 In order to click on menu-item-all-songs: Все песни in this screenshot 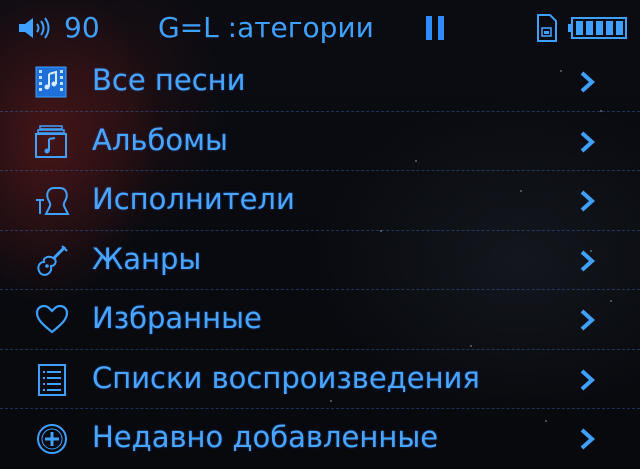, I will do `click(320, 82)`.